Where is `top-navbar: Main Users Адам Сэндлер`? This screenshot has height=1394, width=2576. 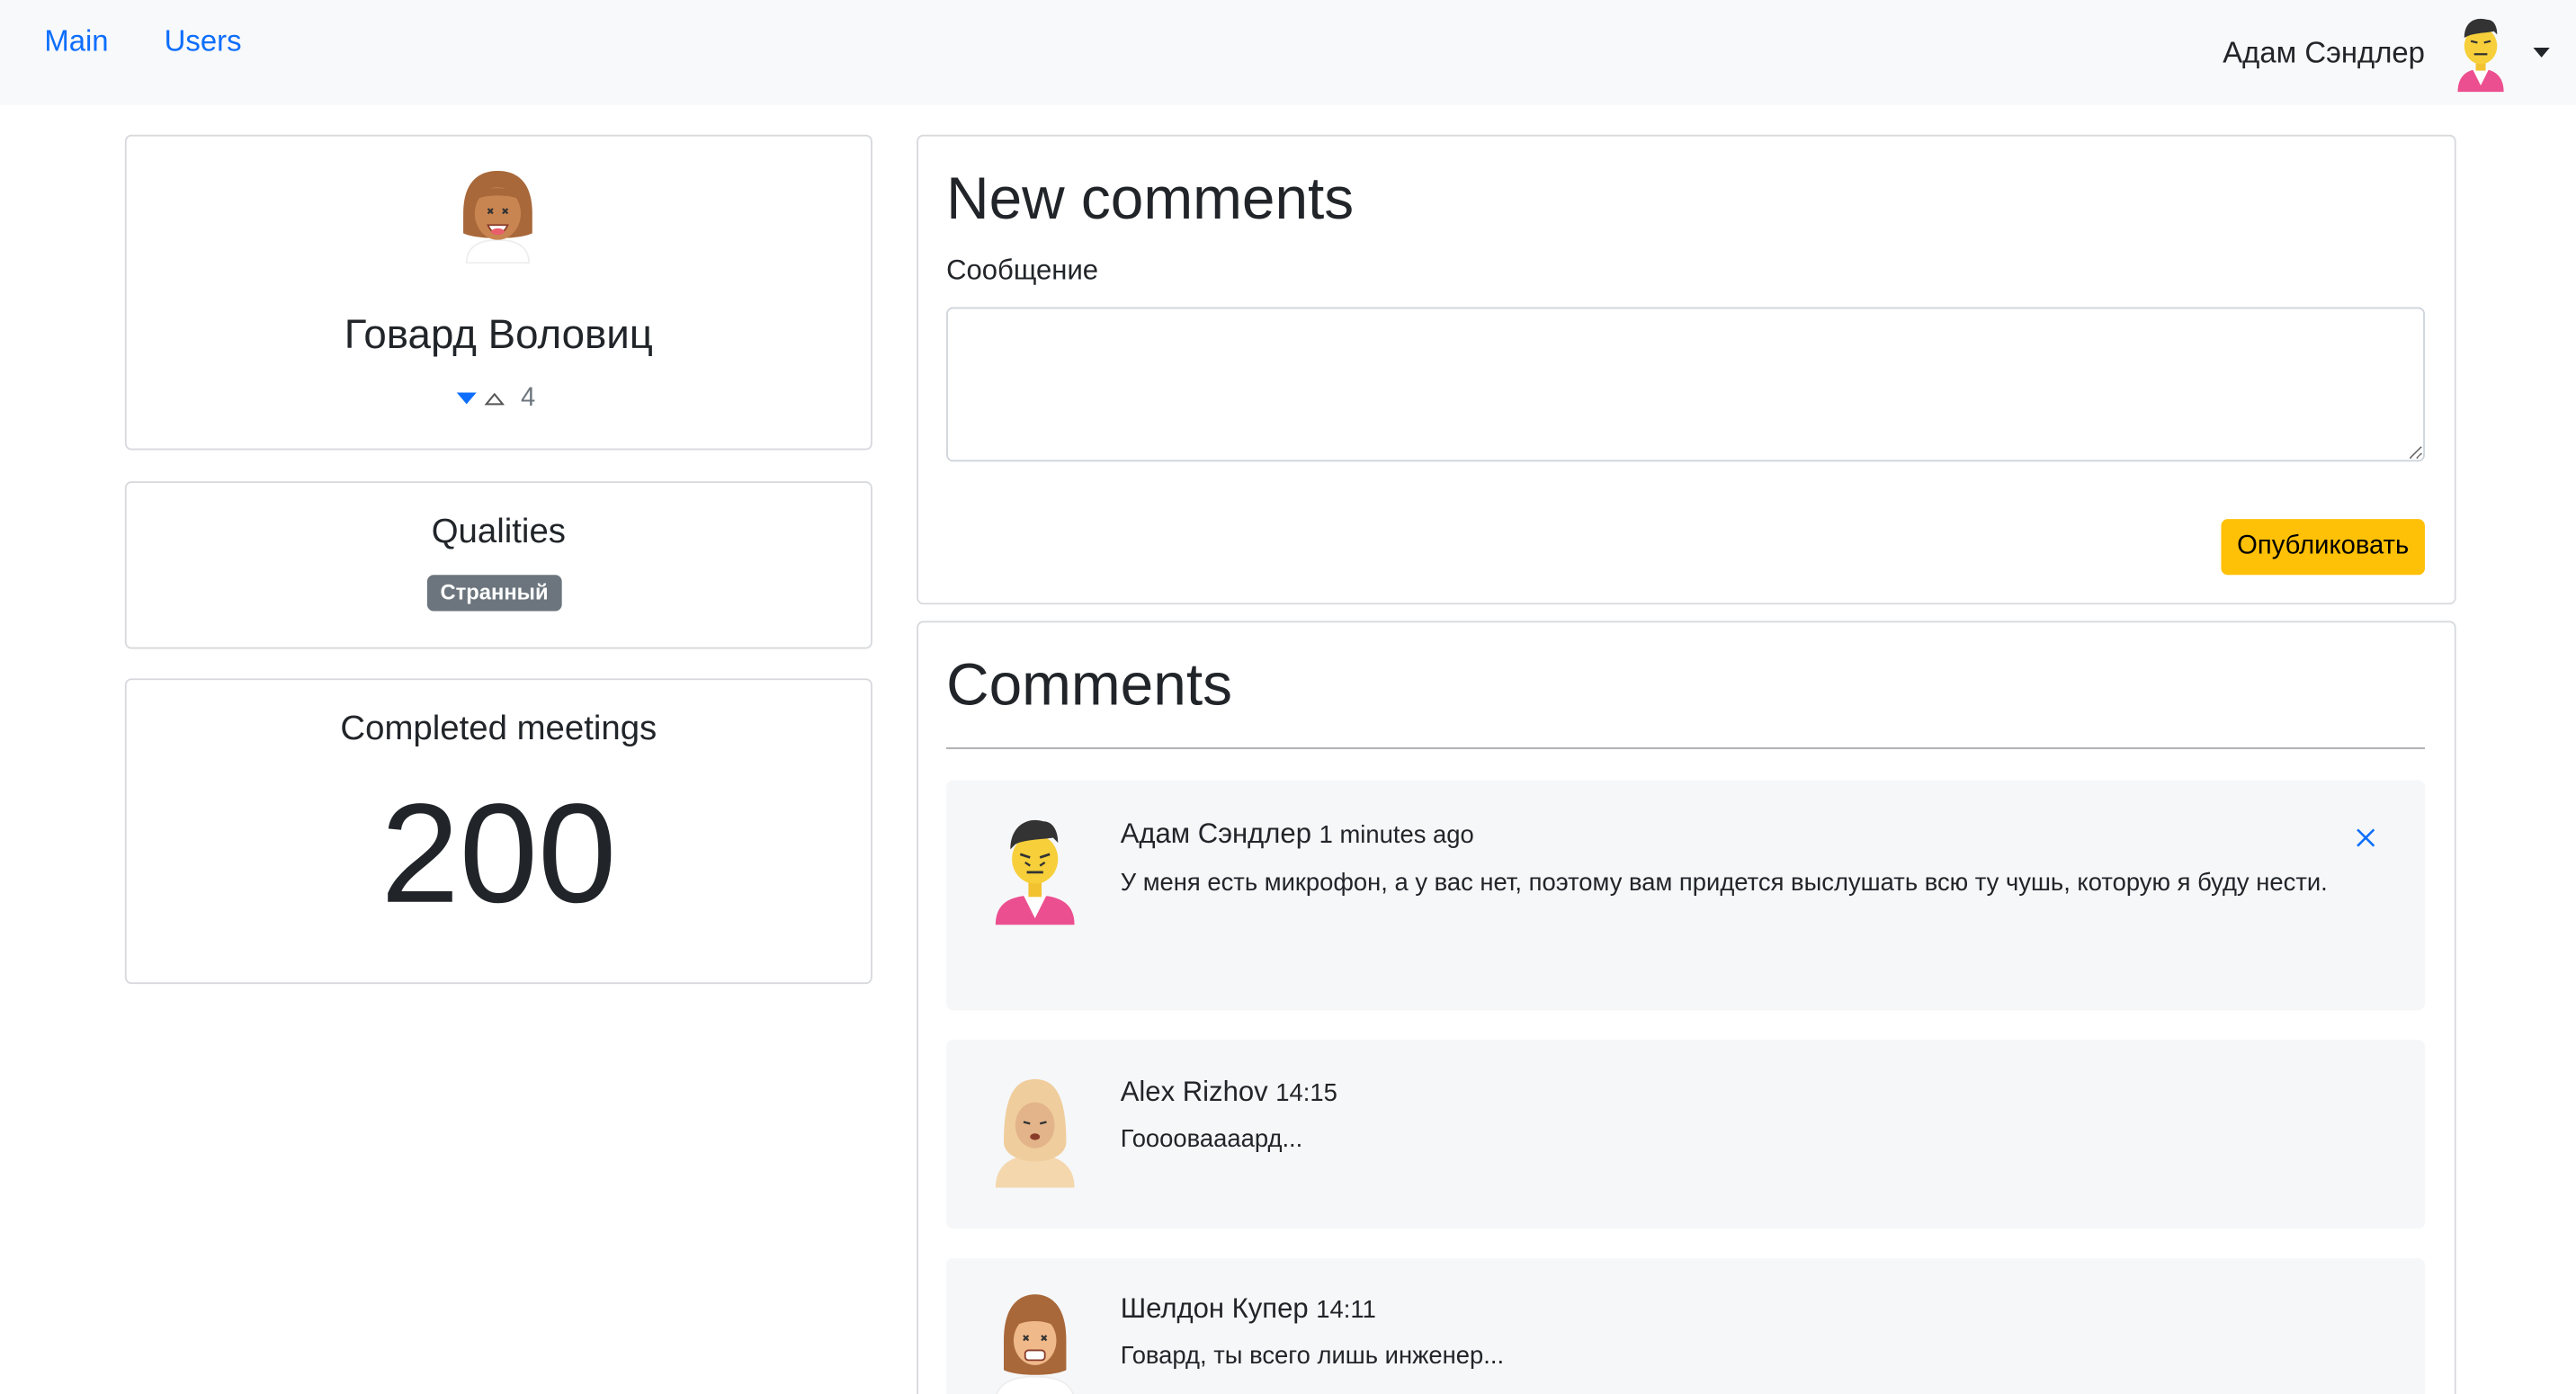 top-navbar: Main Users Адам Сэндлер is located at coordinates (1288, 52).